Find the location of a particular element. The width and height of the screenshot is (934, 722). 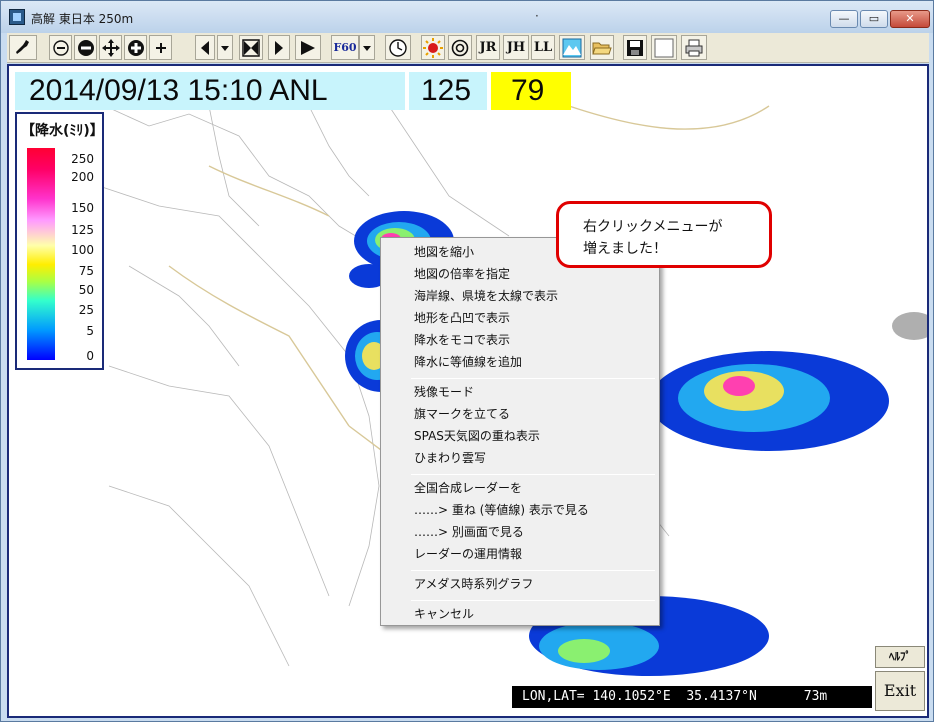

play-icon is located at coordinates (308, 47).